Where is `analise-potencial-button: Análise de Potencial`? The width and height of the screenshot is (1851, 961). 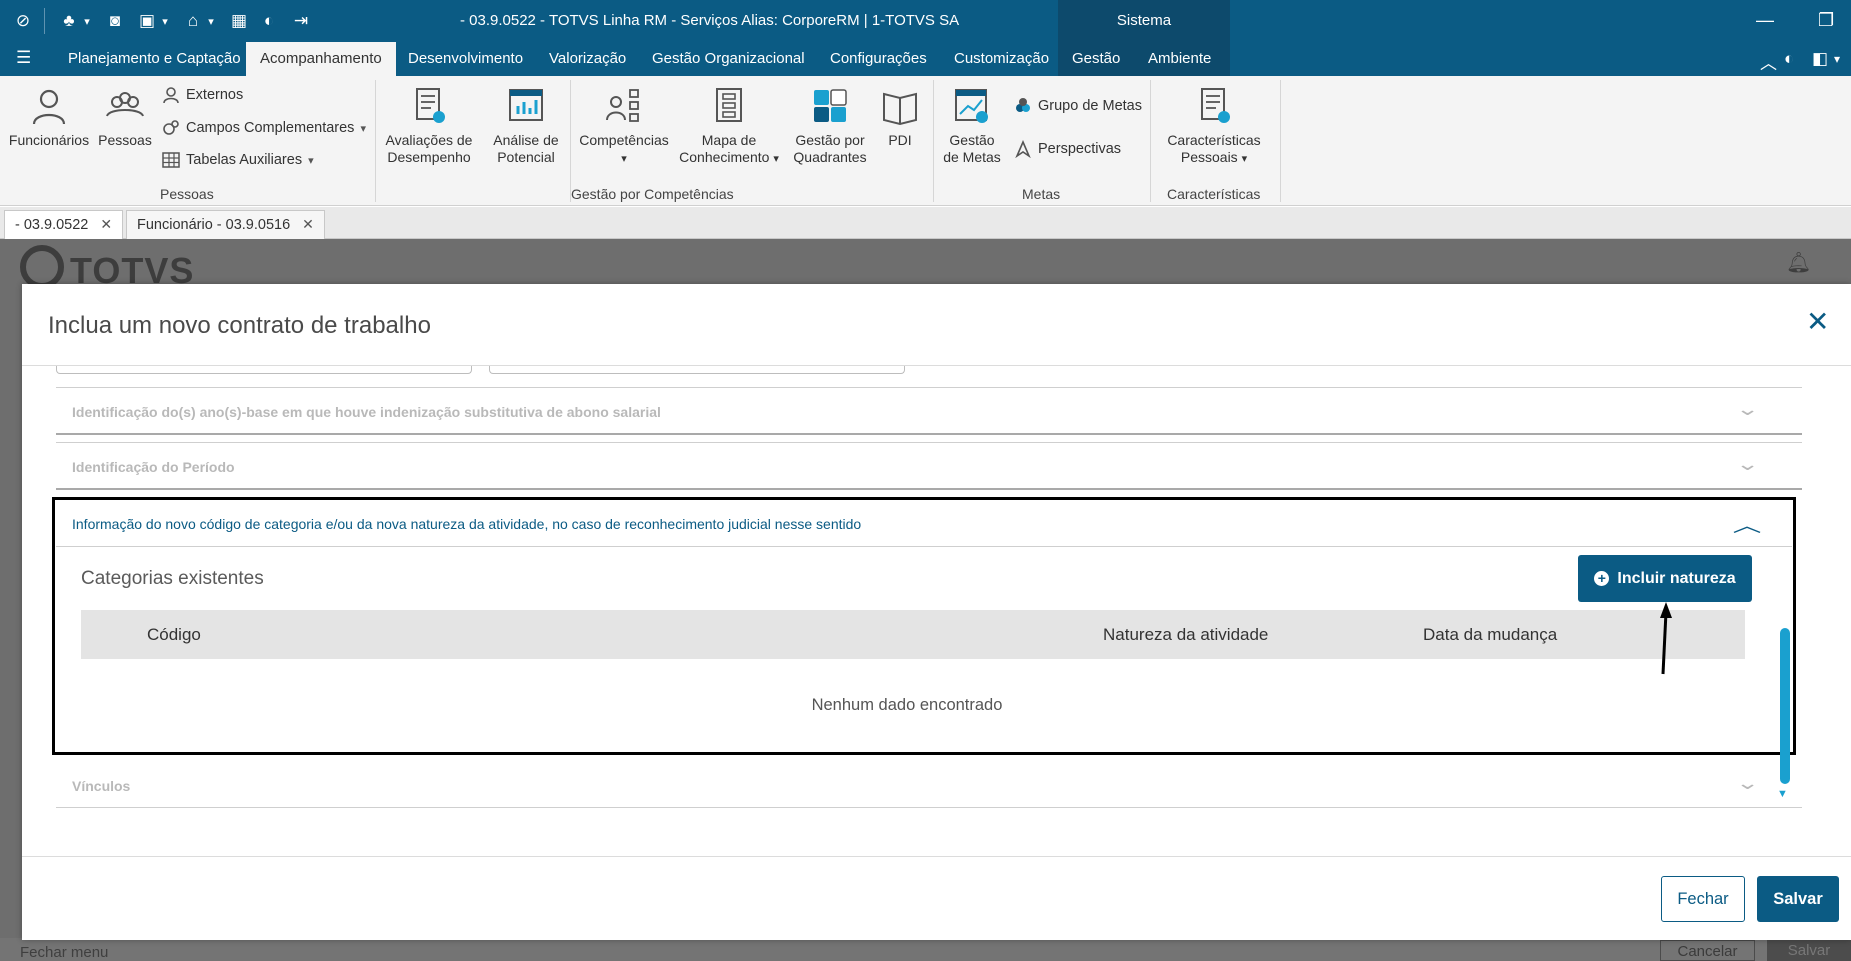
analise-potencial-button: Análise de Potencial is located at coordinates (526, 126).